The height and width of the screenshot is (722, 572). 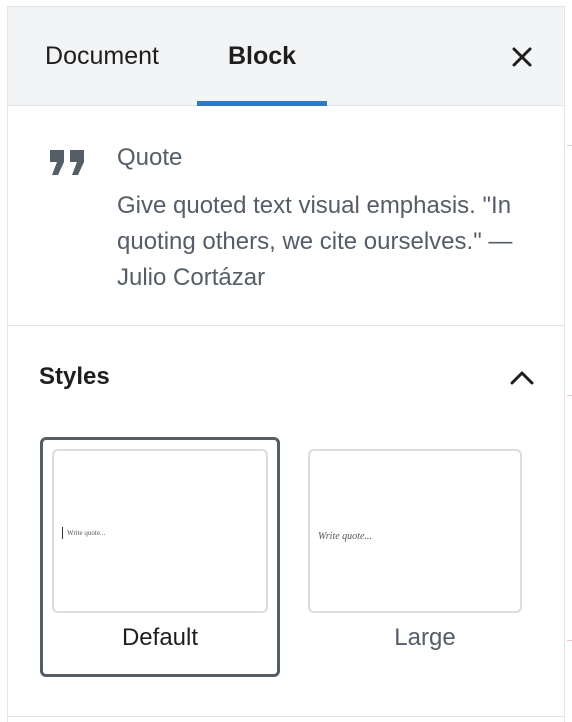 What do you see at coordinates (67, 162) in the screenshot?
I see `quote-icon` at bounding box center [67, 162].